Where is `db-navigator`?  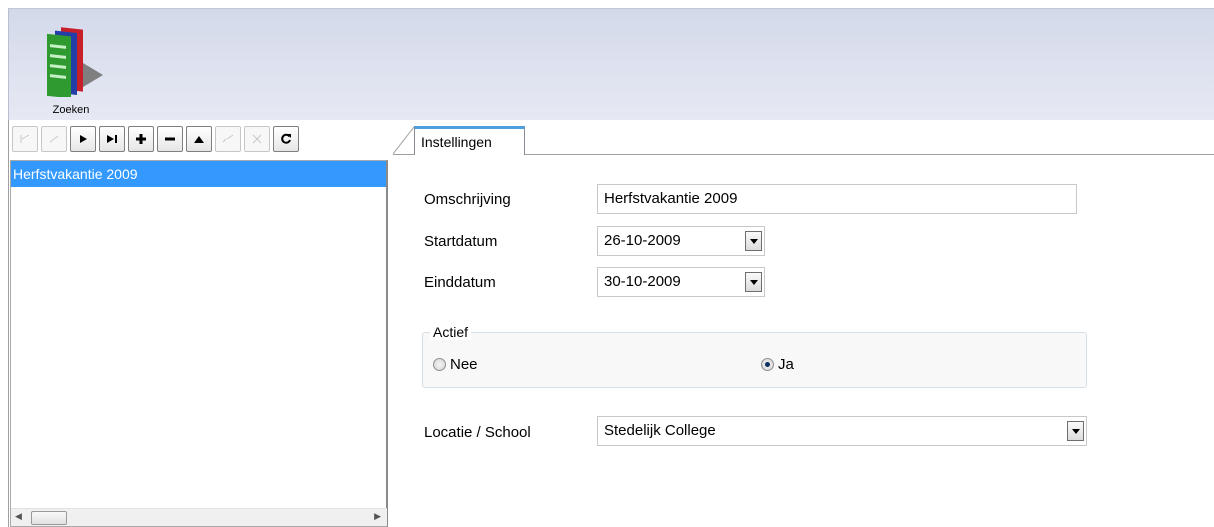 db-navigator is located at coordinates (199, 139).